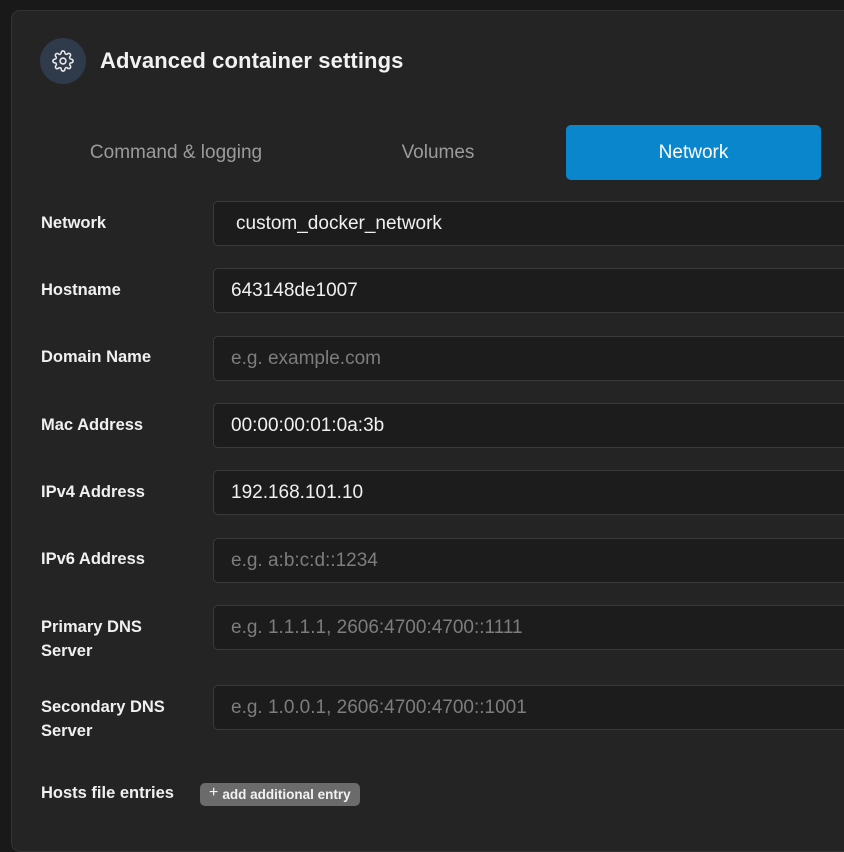 Image resolution: width=844 pixels, height=852 pixels. I want to click on hostname-label: Hostname, so click(81, 290).